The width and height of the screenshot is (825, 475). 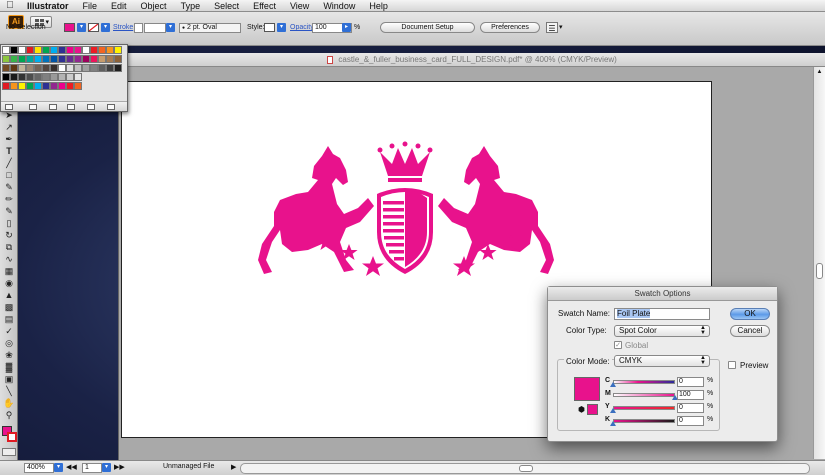 I want to click on new-swatch-icon, so click(x=91, y=107).